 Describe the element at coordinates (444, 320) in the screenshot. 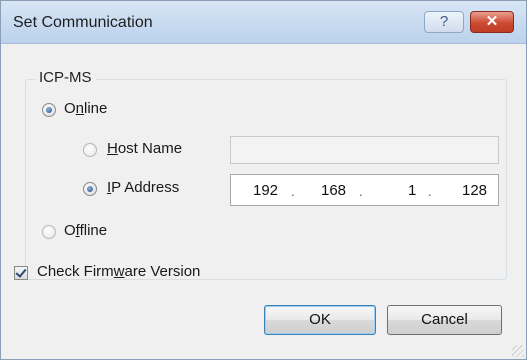

I see `cancel-button: Cancel` at that location.